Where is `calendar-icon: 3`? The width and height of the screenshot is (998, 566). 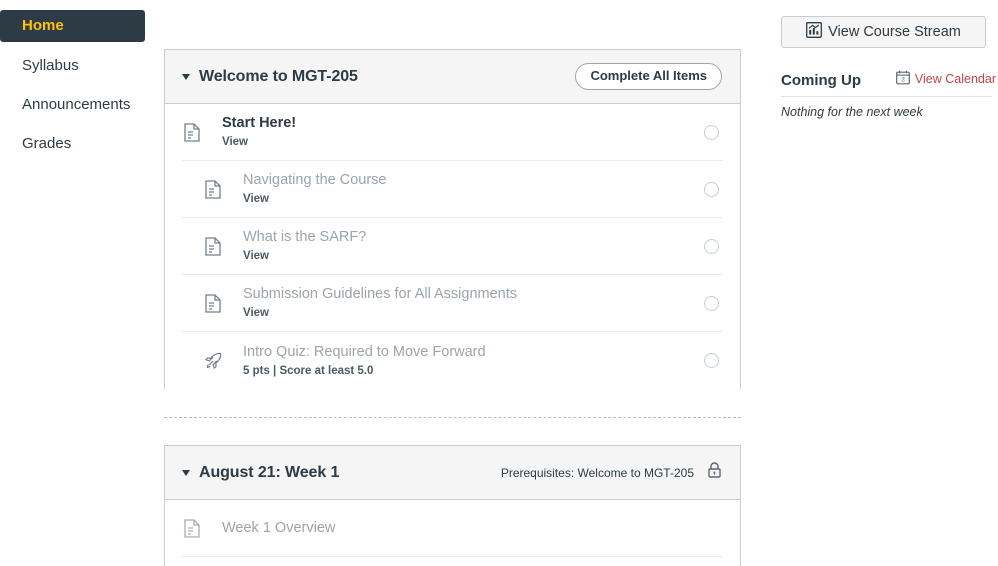 calendar-icon: 3 is located at coordinates (903, 79).